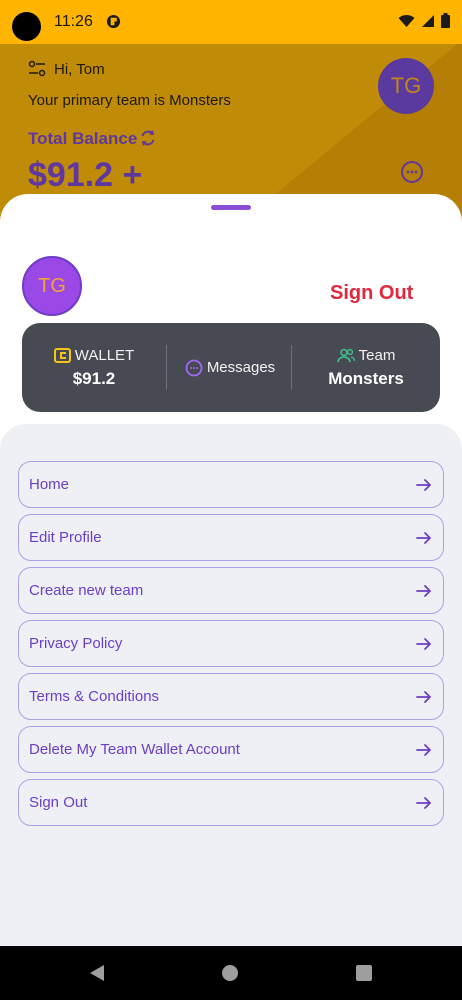 This screenshot has width=462, height=1000. Describe the element at coordinates (83, 138) in the screenshot. I see `total-balance-label: Total Balance` at that location.